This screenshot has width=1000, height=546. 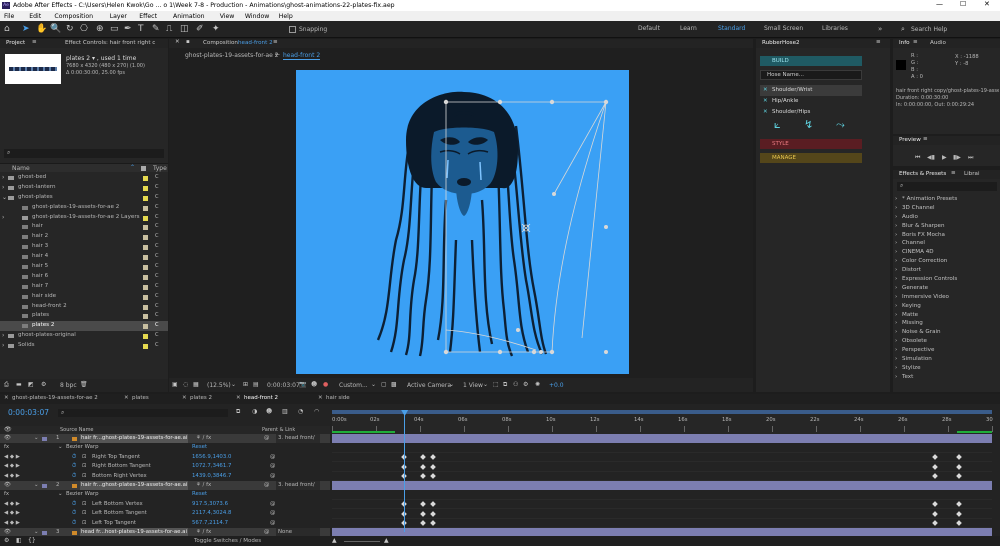 I want to click on channel-icon: ●, so click(x=325, y=384).